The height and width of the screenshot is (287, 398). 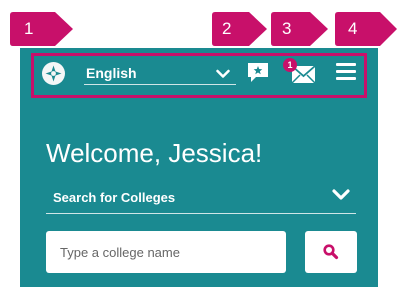 What do you see at coordinates (160, 73) in the screenshot?
I see `language-select: English` at bounding box center [160, 73].